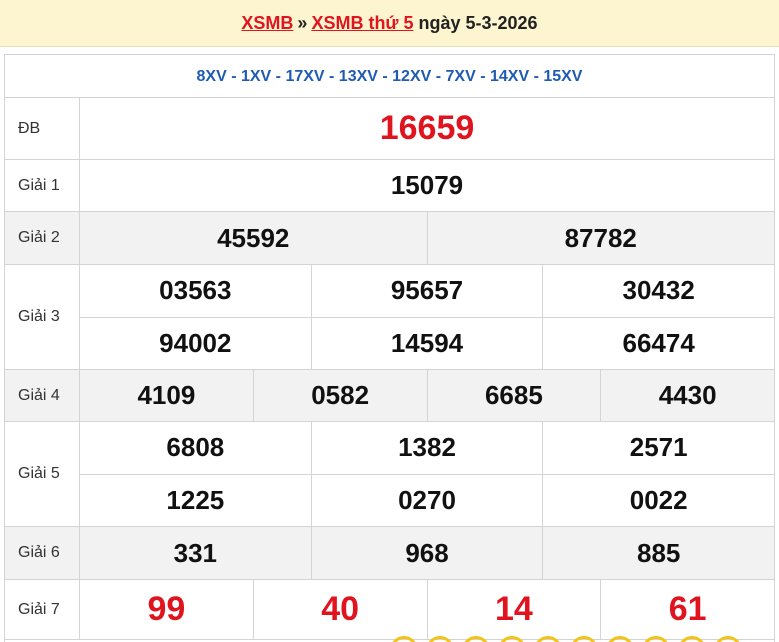 Image resolution: width=779 pixels, height=642 pixels. I want to click on prize-number: 87782, so click(600, 237).